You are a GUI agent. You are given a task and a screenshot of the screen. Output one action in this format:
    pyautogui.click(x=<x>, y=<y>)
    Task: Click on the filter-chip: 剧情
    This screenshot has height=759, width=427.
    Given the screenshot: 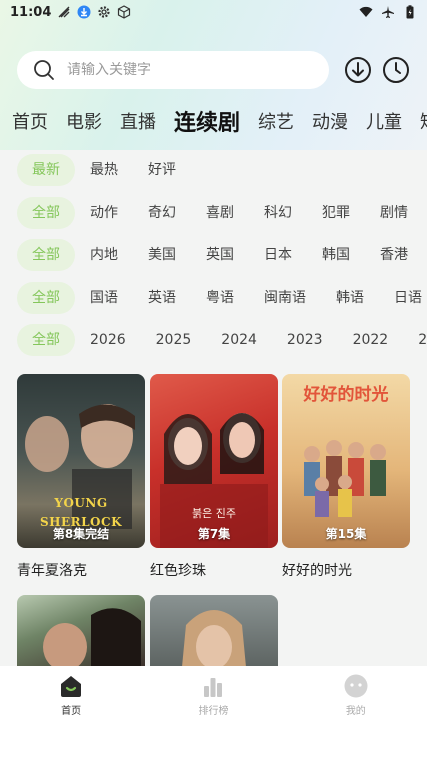 What is the action you would take?
    pyautogui.click(x=394, y=213)
    